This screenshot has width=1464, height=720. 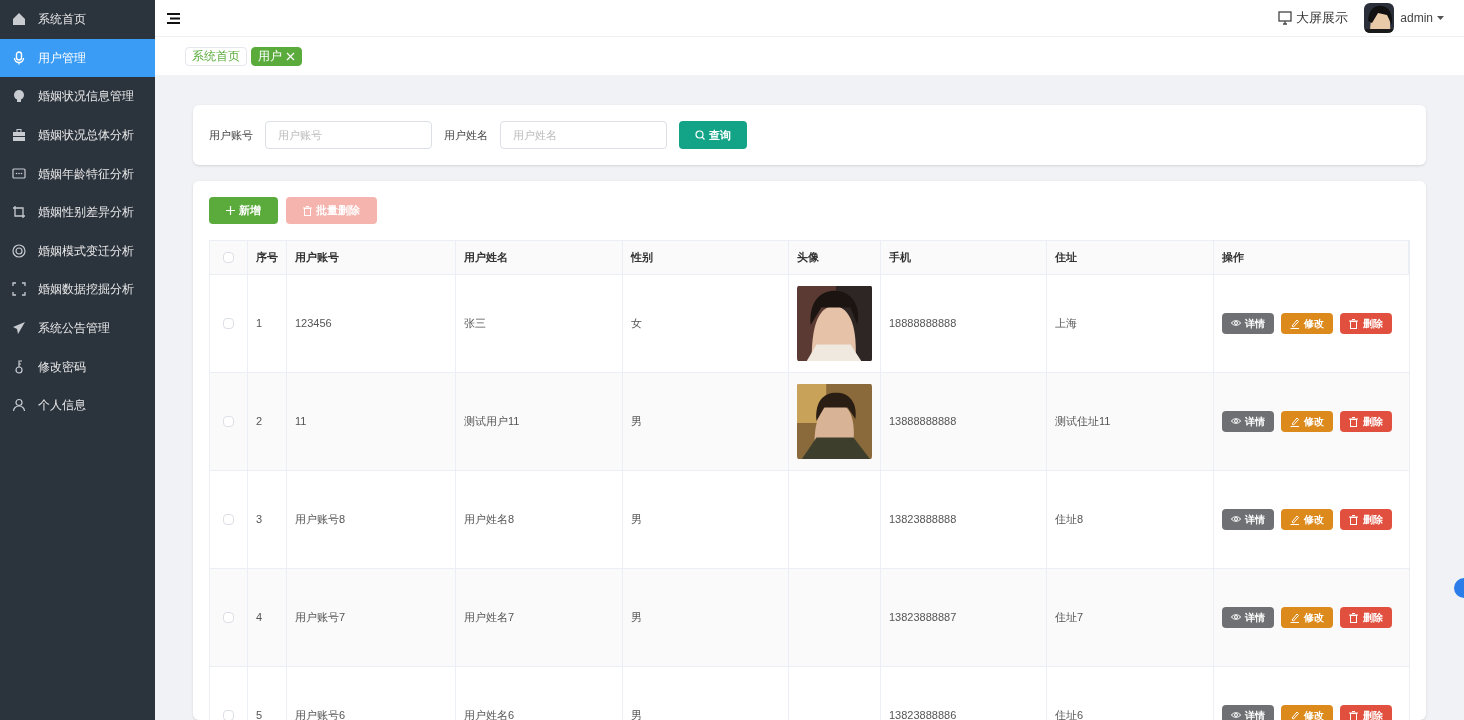 What do you see at coordinates (1233, 258) in the screenshot?
I see `column-header: 操作` at bounding box center [1233, 258].